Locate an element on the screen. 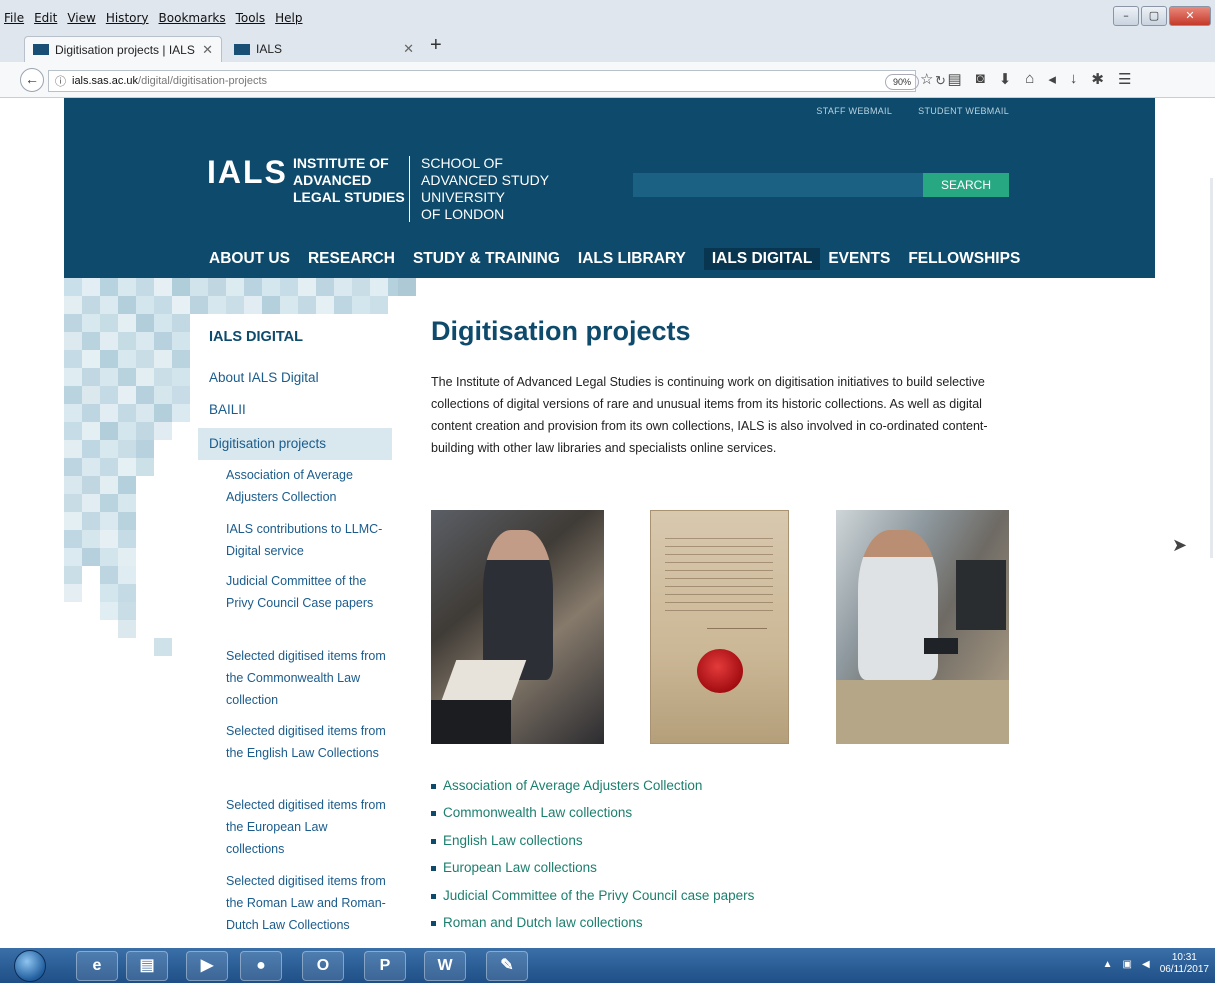 The width and height of the screenshot is (1215, 983). menu-help: Help is located at coordinates (288, 18).